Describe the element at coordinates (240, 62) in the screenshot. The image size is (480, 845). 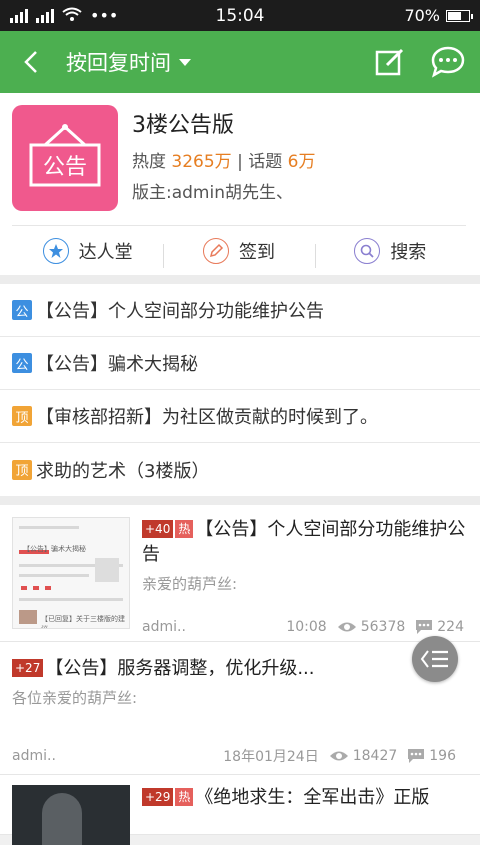
I see `top-nav-bar: 按回复时间` at that location.